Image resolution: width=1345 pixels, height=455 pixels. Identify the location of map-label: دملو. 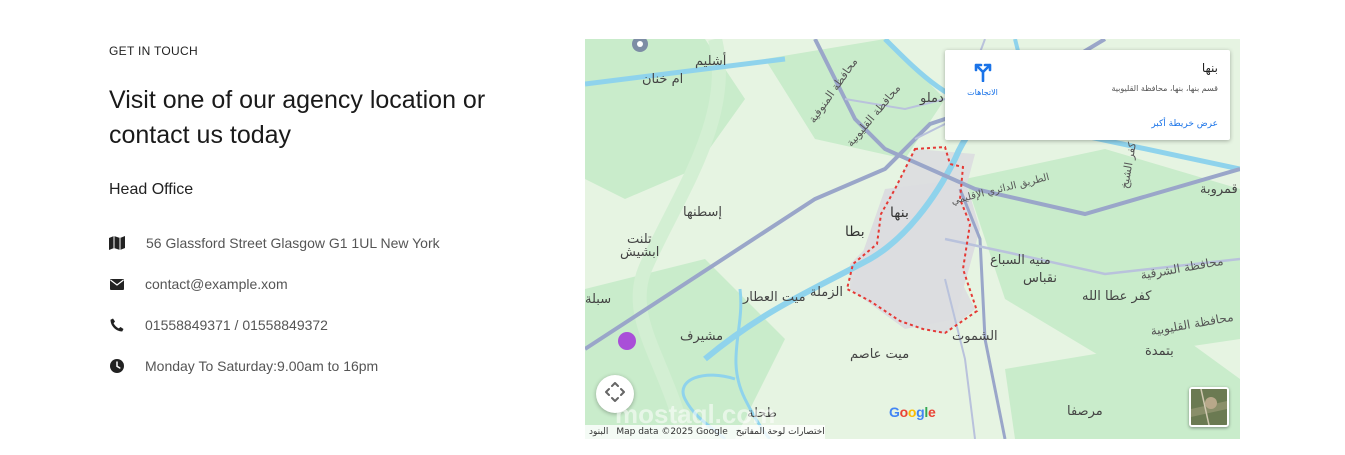
(932, 98).